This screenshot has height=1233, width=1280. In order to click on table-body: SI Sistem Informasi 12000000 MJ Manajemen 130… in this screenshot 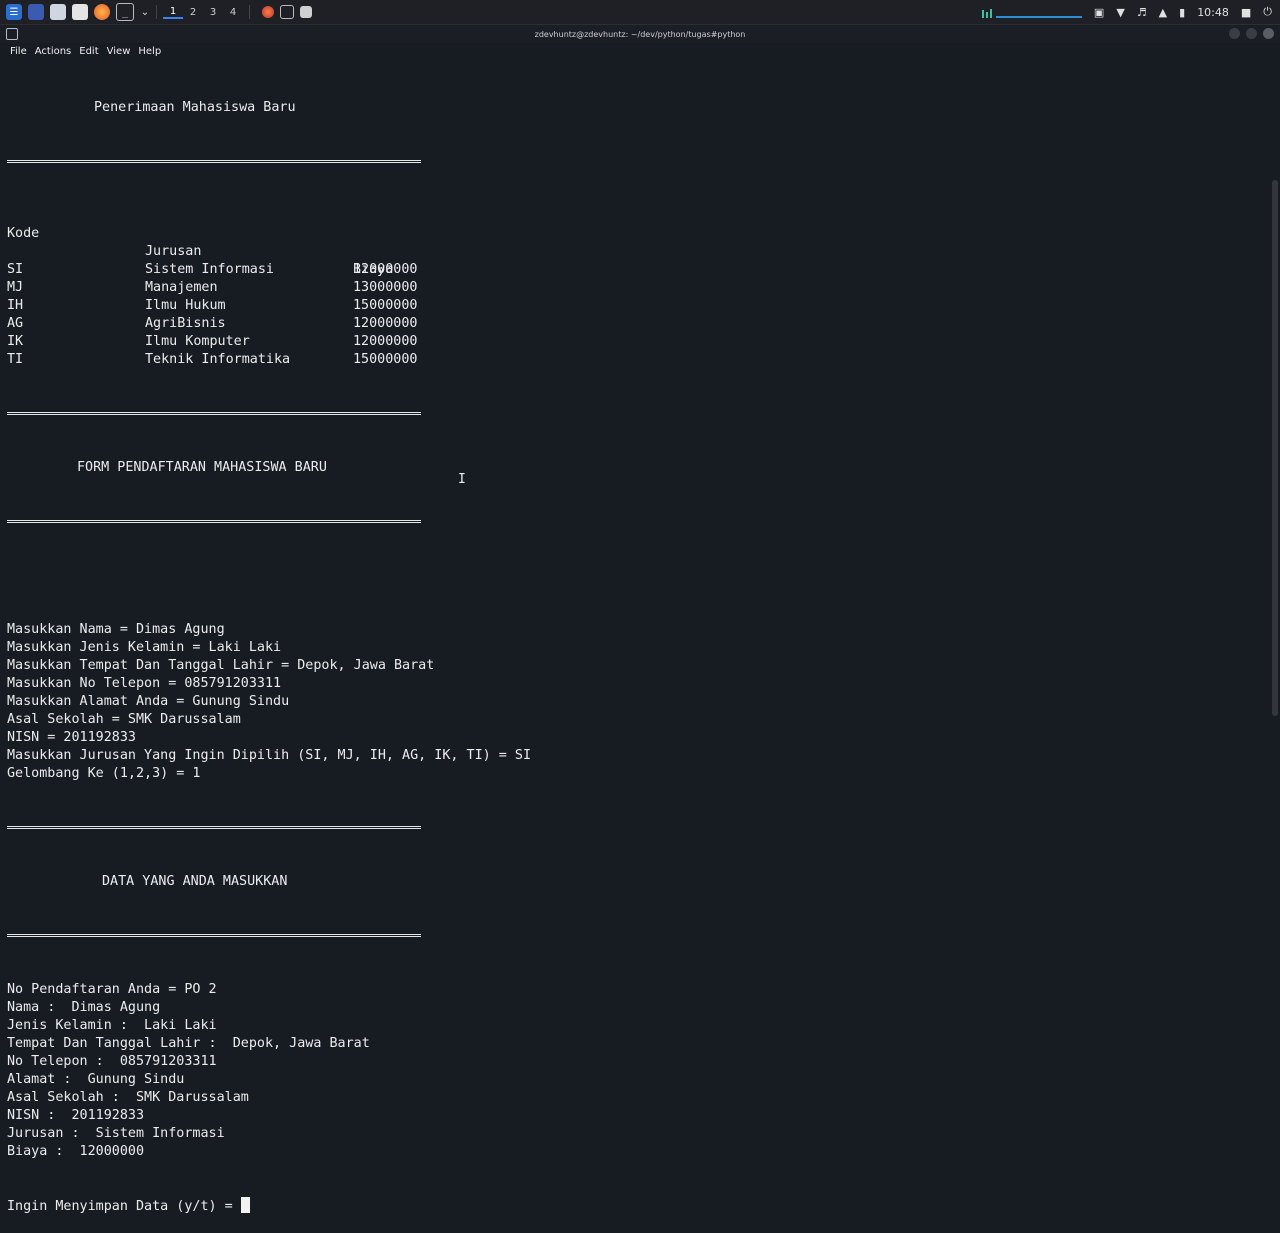, I will do `click(637, 315)`.